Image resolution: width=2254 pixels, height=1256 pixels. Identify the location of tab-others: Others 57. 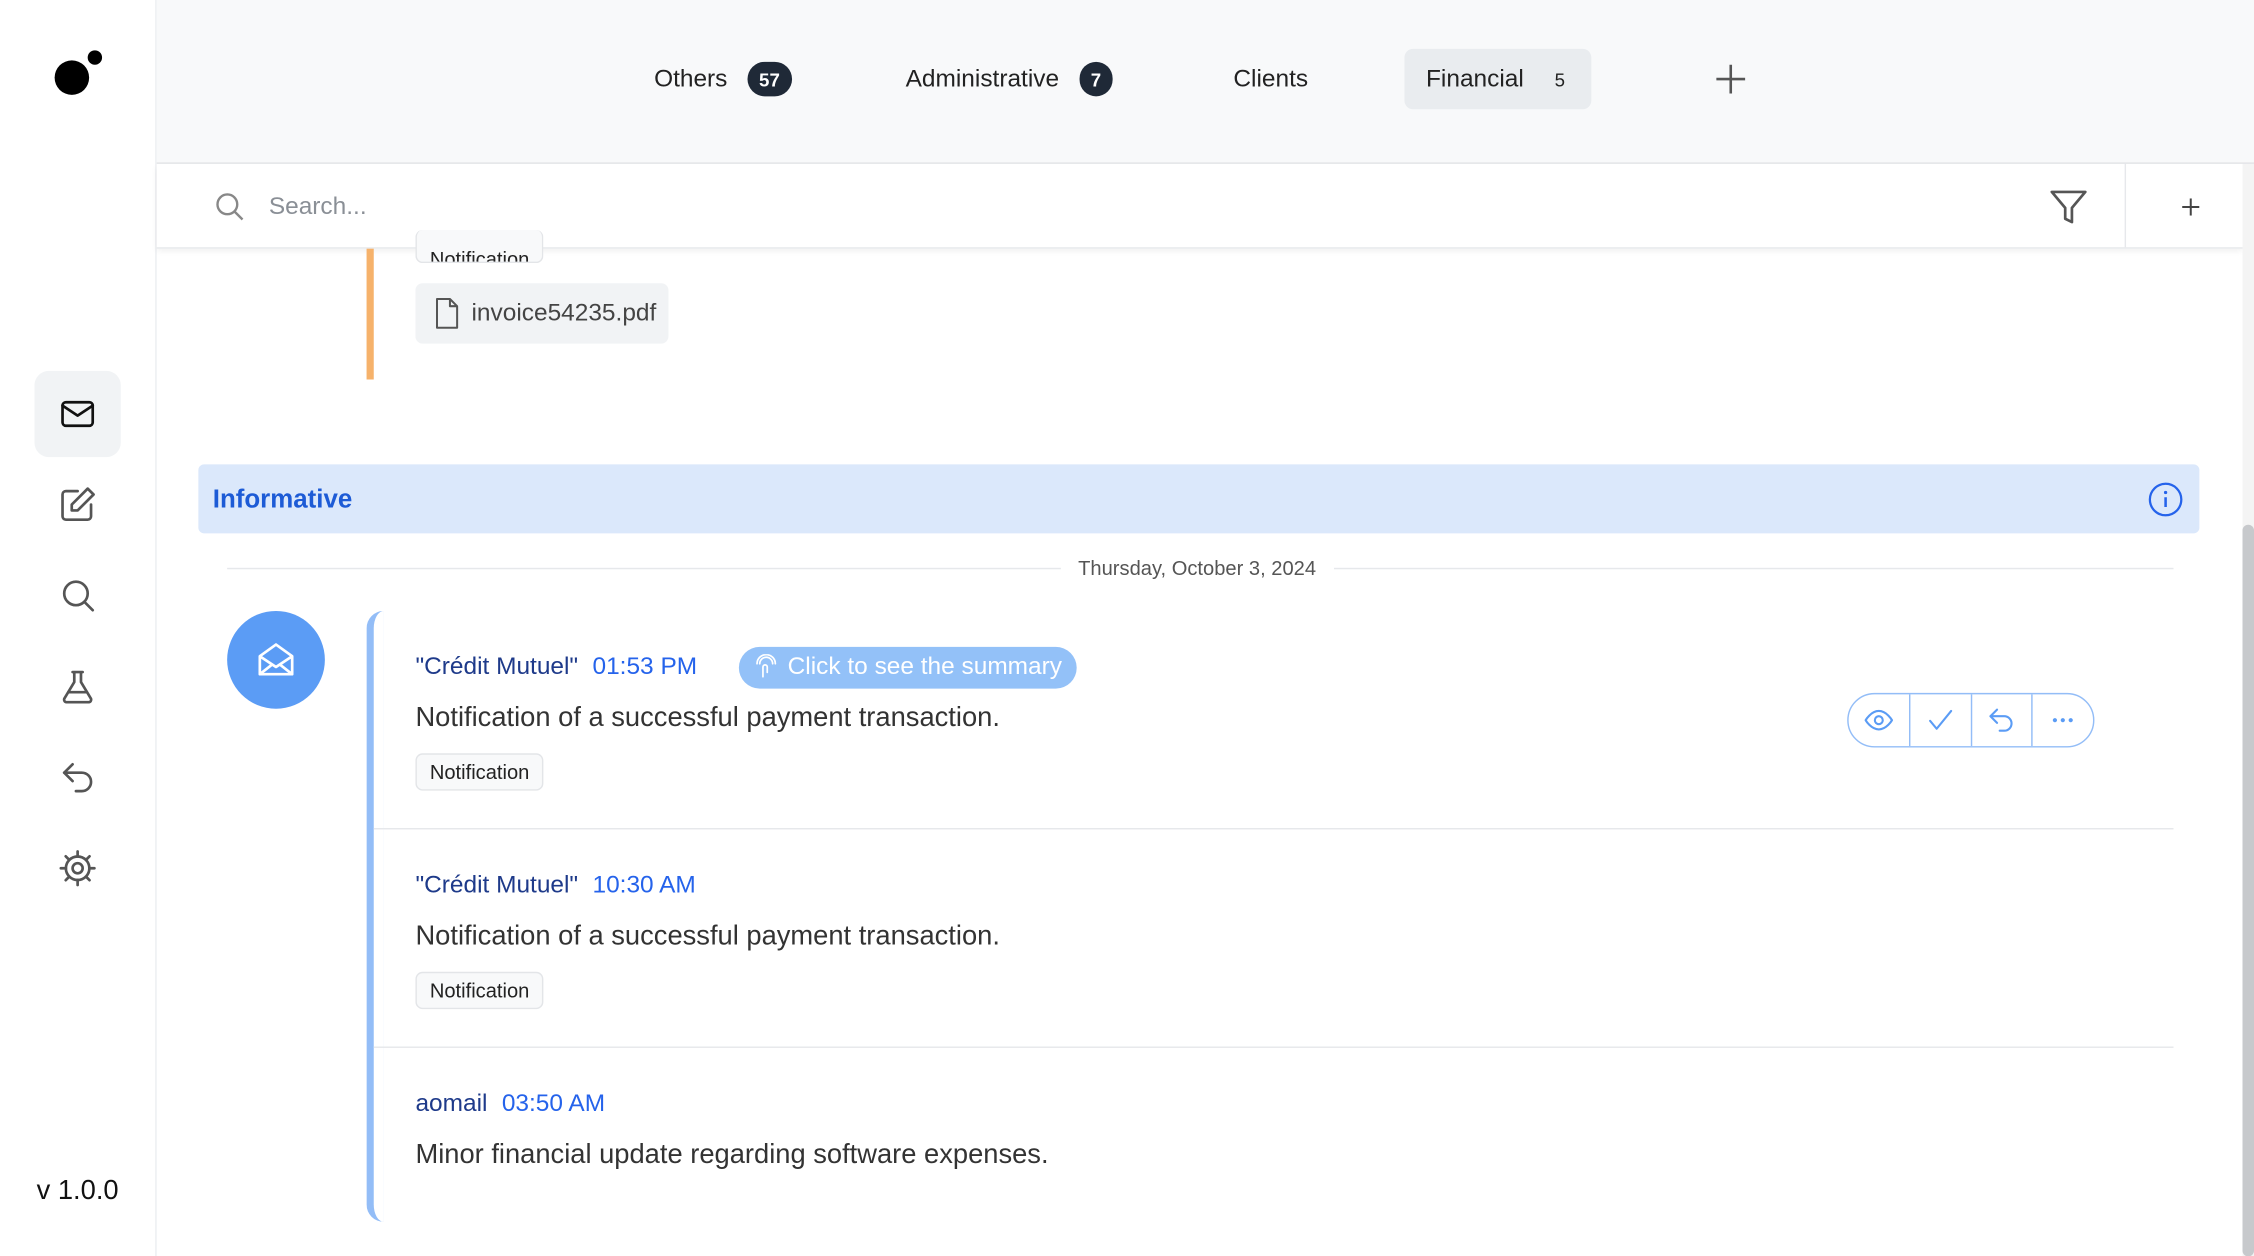
(723, 79).